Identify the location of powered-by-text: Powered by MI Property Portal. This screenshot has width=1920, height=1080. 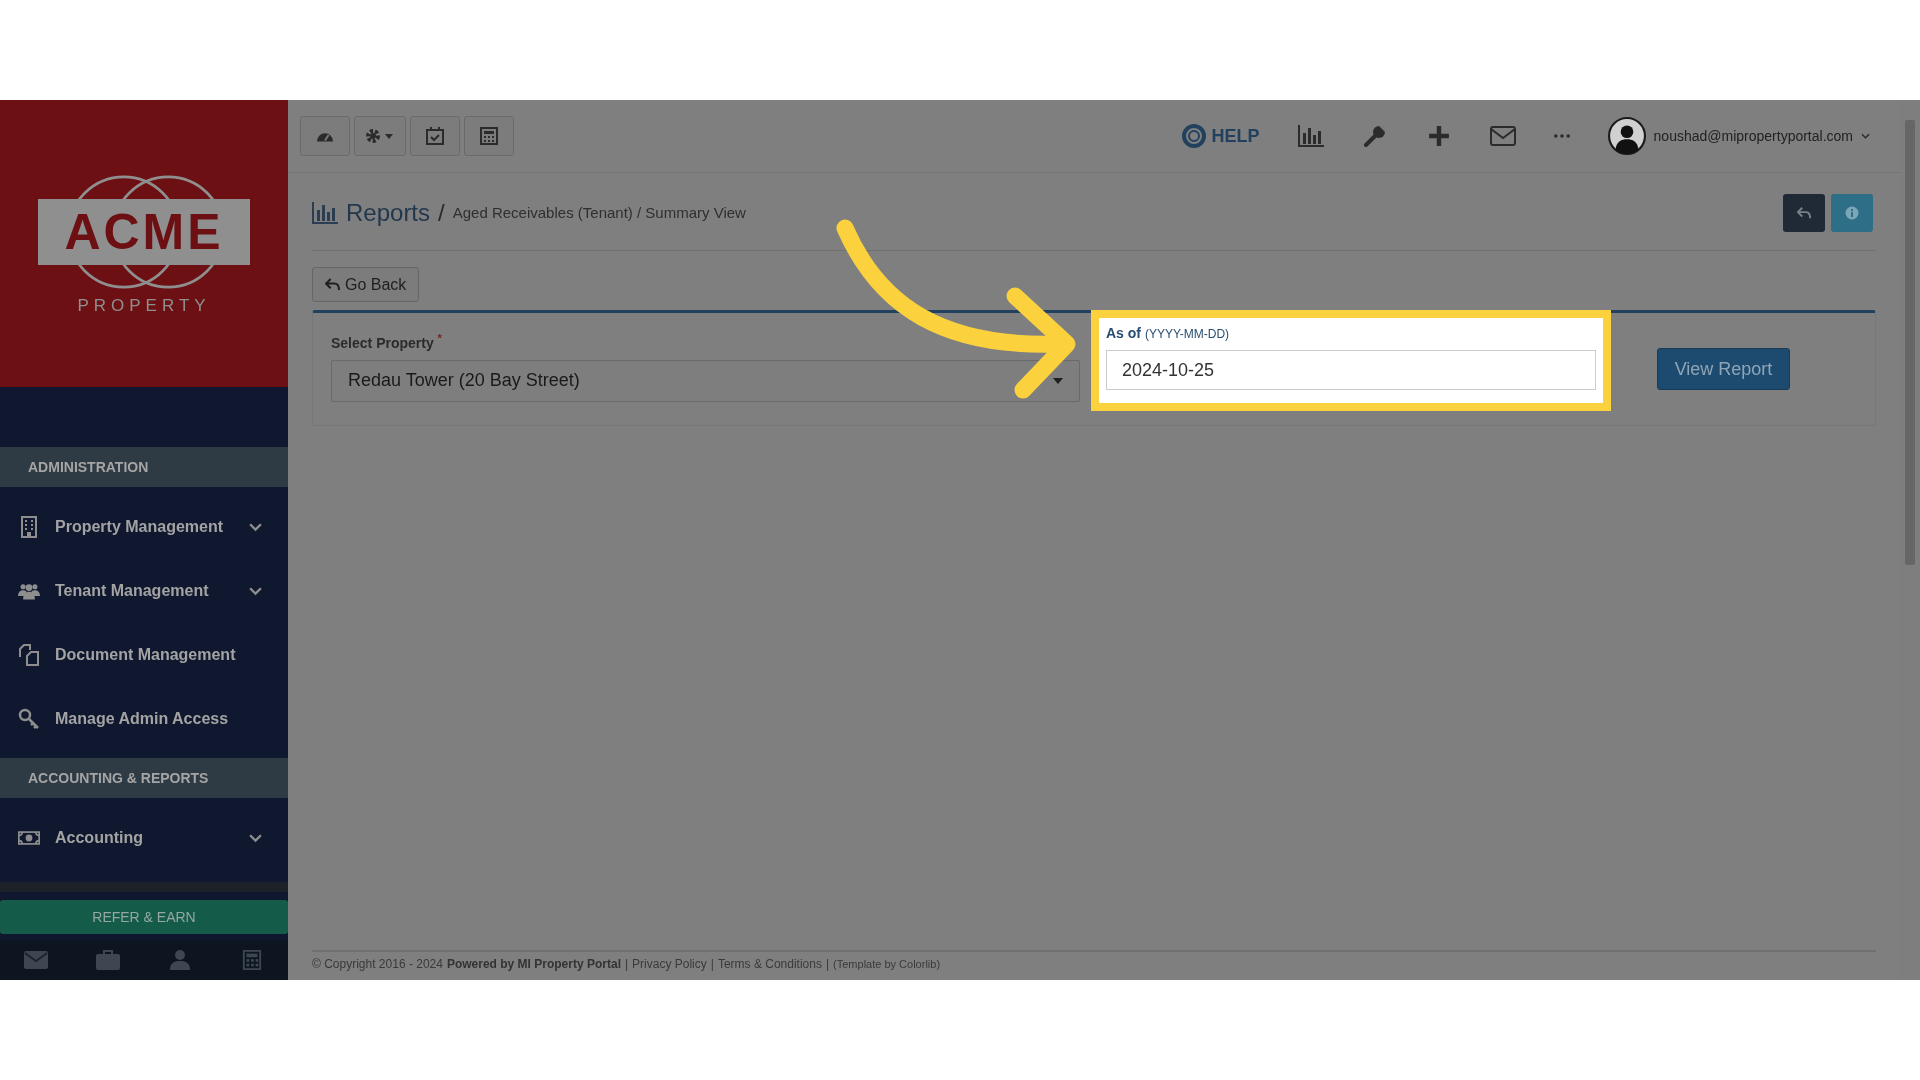
(533, 964).